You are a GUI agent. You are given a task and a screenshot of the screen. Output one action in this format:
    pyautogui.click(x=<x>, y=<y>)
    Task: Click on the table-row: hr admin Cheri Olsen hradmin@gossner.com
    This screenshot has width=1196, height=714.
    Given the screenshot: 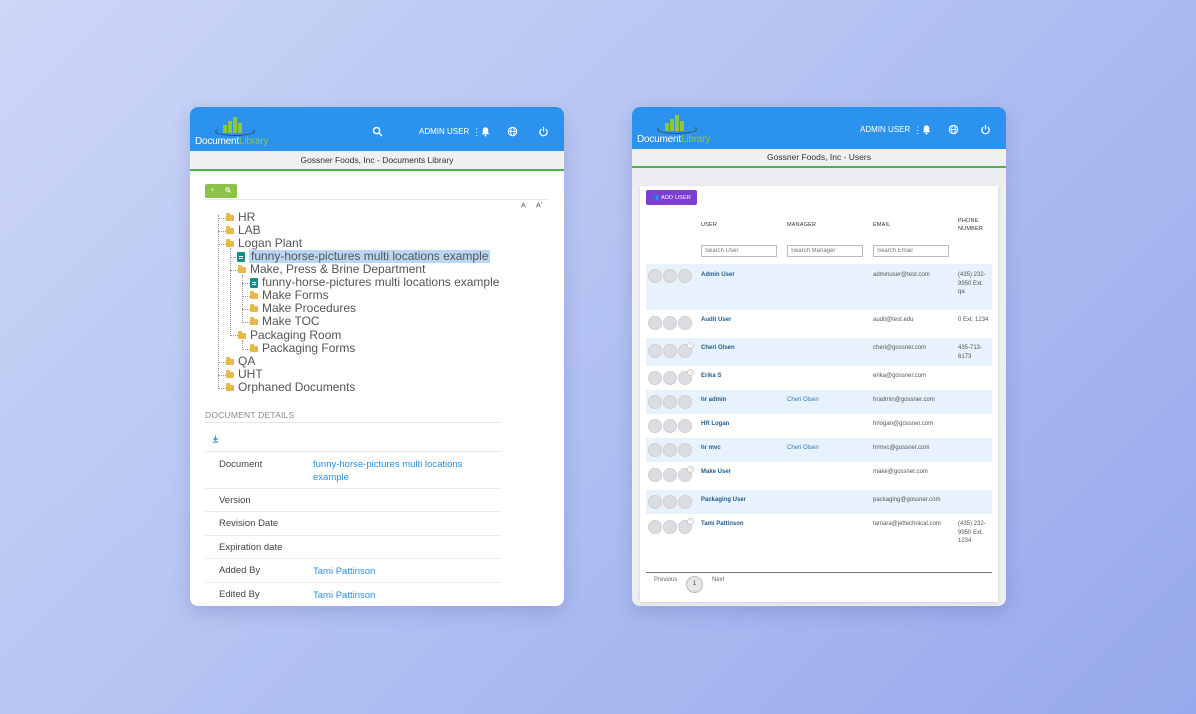 What is the action you would take?
    pyautogui.click(x=819, y=402)
    